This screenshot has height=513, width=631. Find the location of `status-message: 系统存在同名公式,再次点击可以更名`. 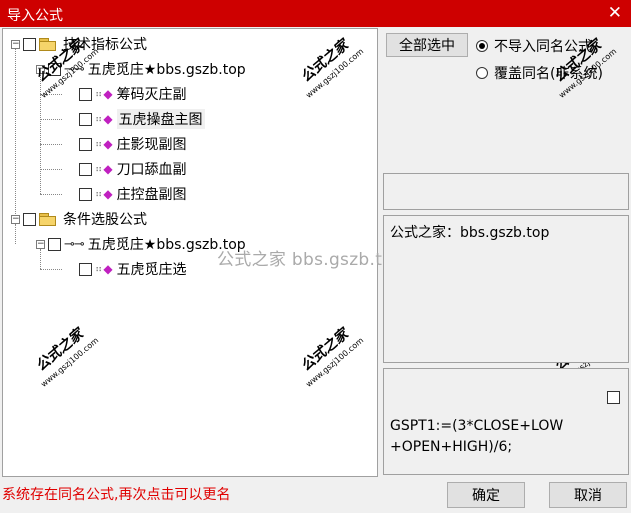

status-message: 系统存在同名公式,再次点击可以更名 is located at coordinates (116, 495).